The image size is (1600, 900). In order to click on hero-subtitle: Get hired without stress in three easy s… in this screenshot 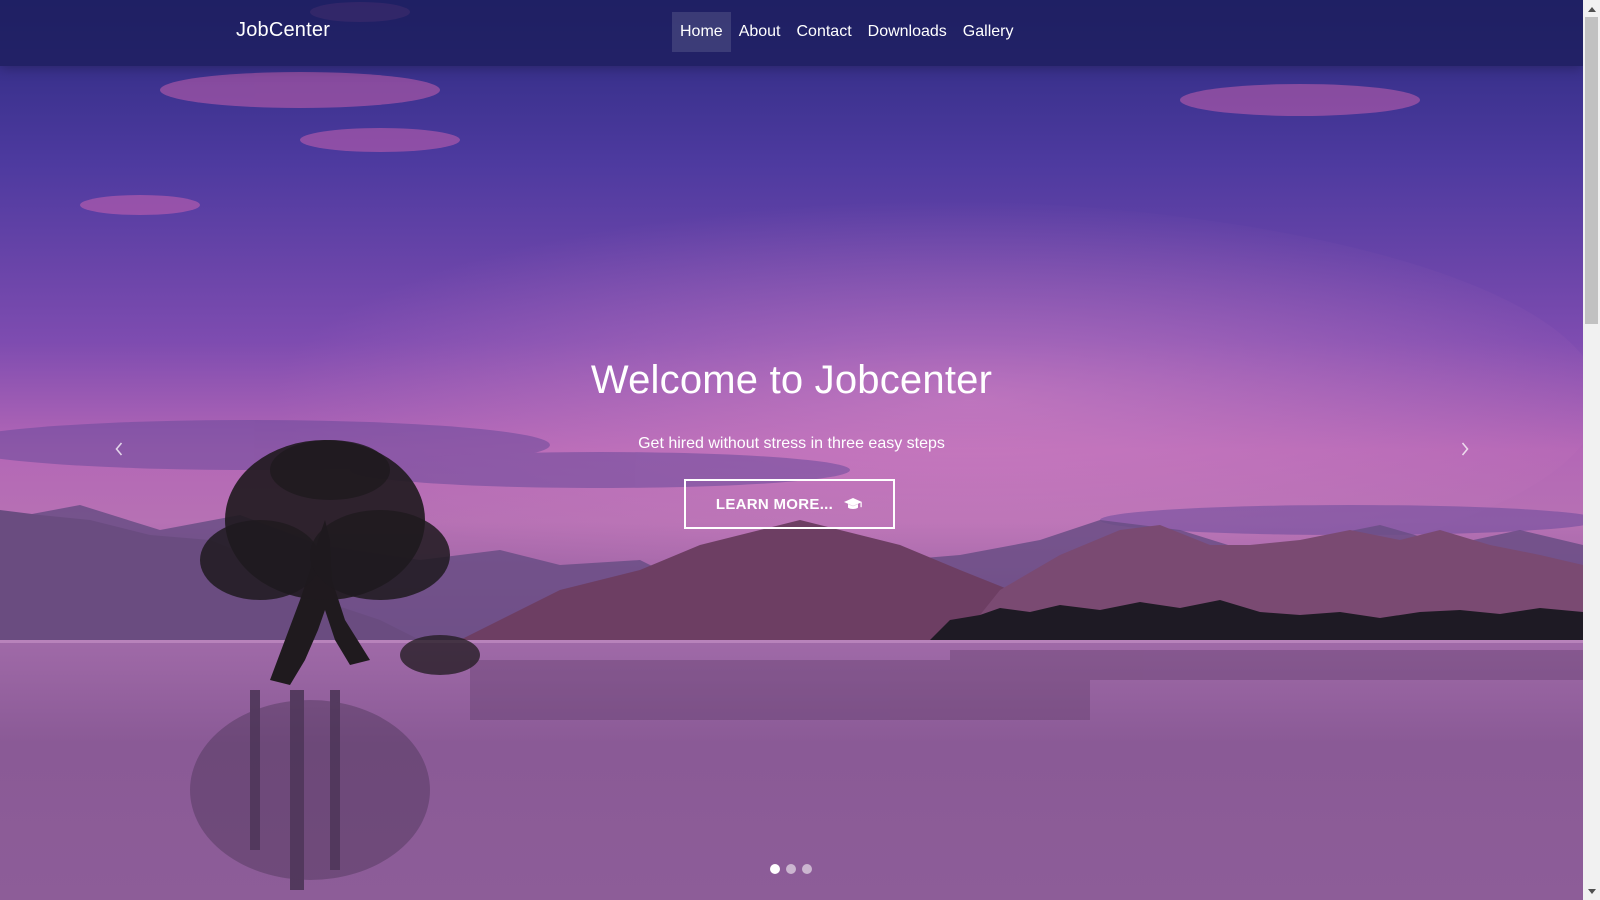, I will do `click(791, 443)`.